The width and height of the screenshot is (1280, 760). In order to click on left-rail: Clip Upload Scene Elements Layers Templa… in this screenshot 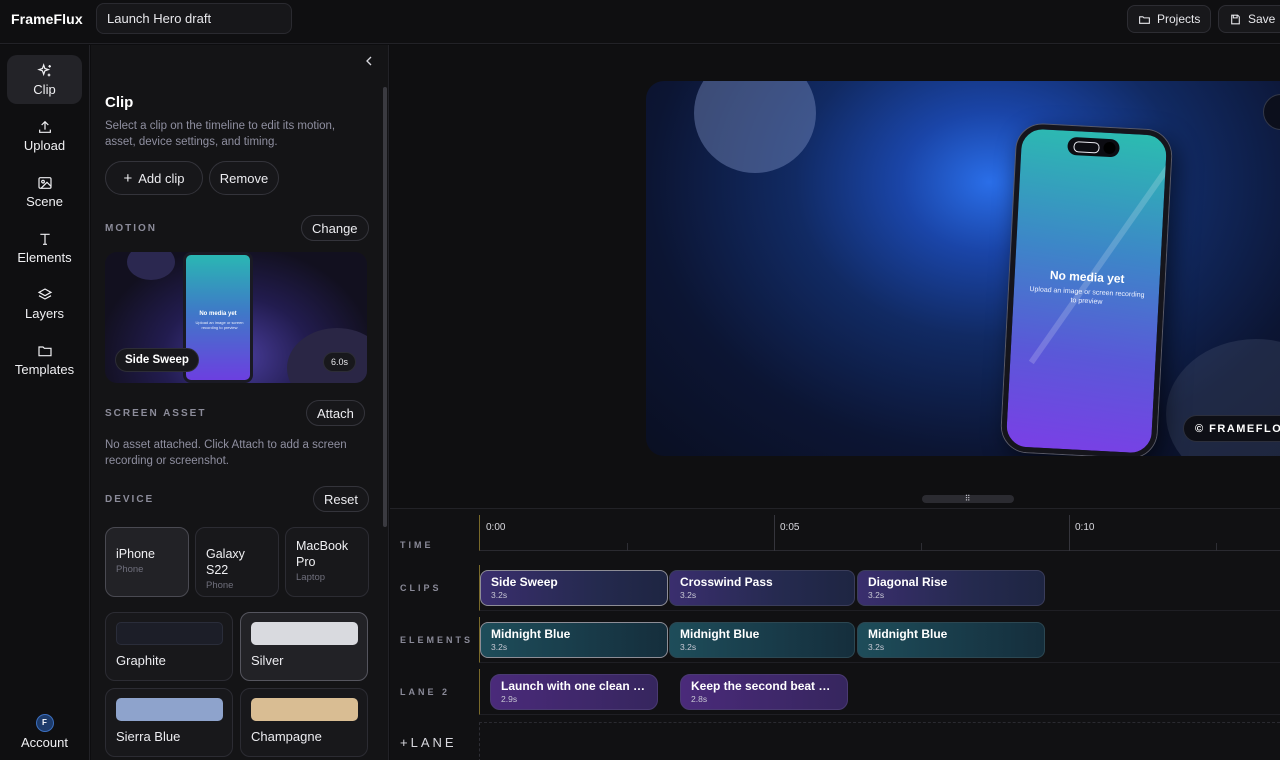, I will do `click(45, 402)`.